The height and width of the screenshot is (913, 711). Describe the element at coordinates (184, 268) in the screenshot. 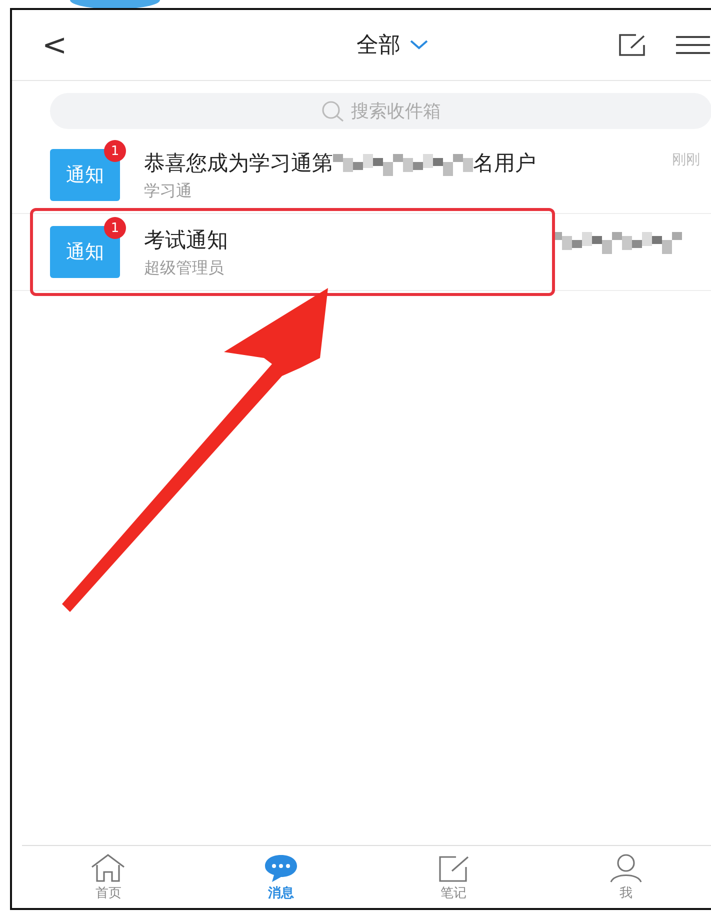

I see `message-sender: 超级管理员` at that location.